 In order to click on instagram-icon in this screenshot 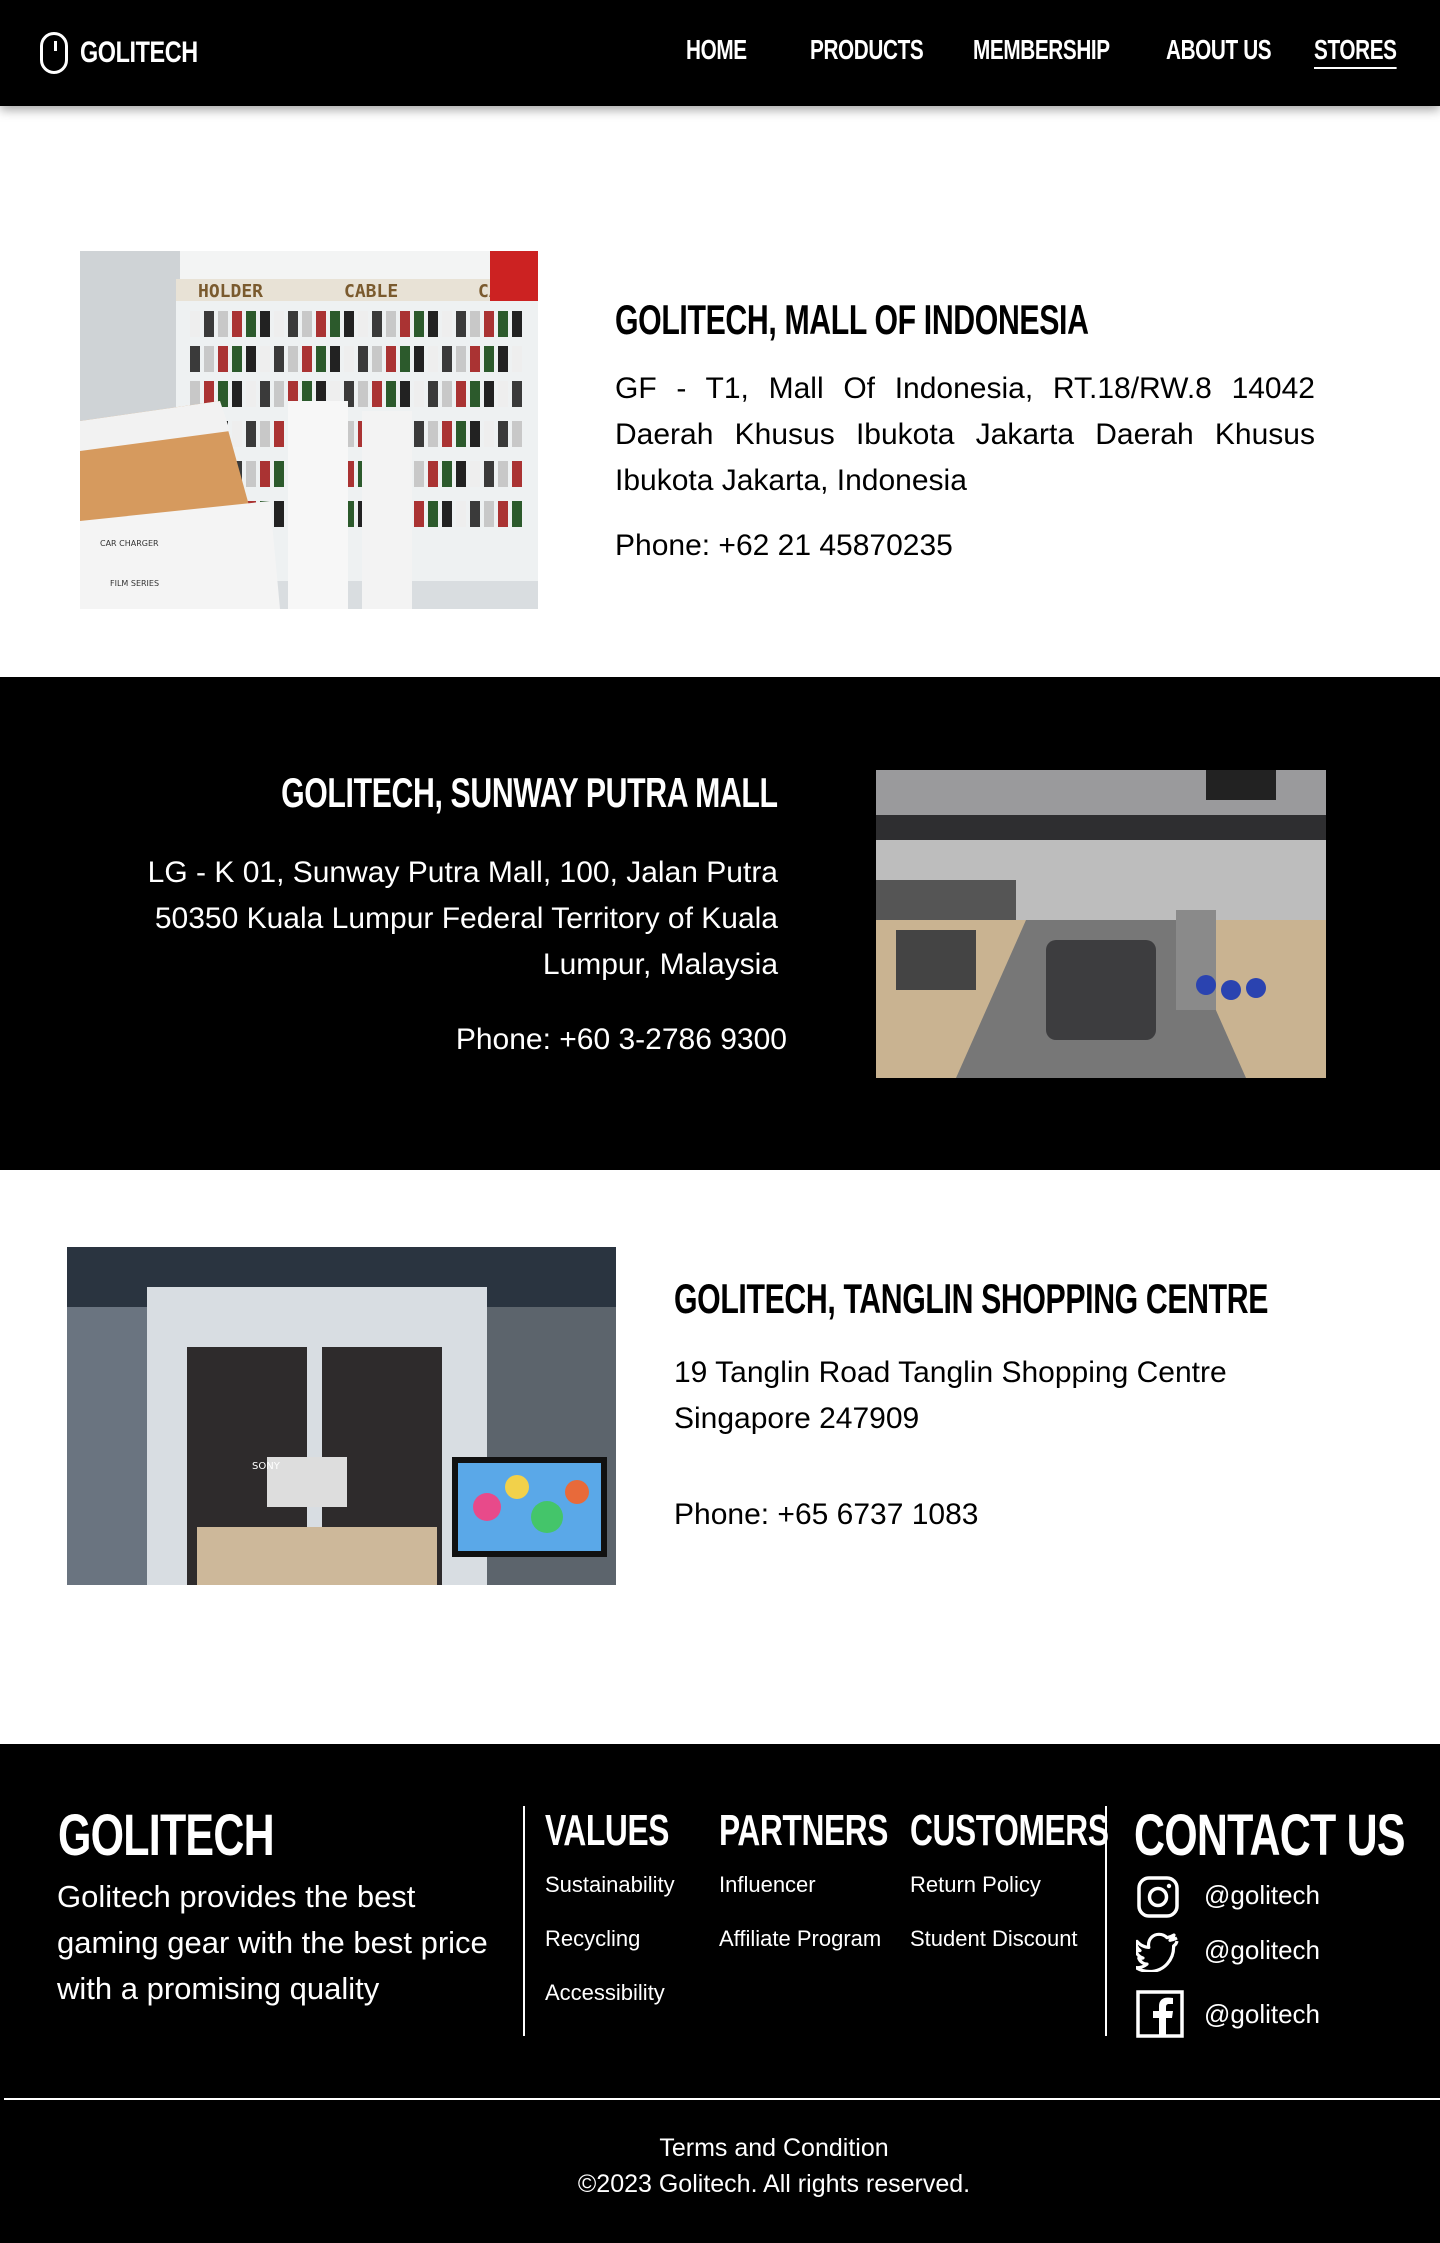, I will do `click(1158, 1897)`.